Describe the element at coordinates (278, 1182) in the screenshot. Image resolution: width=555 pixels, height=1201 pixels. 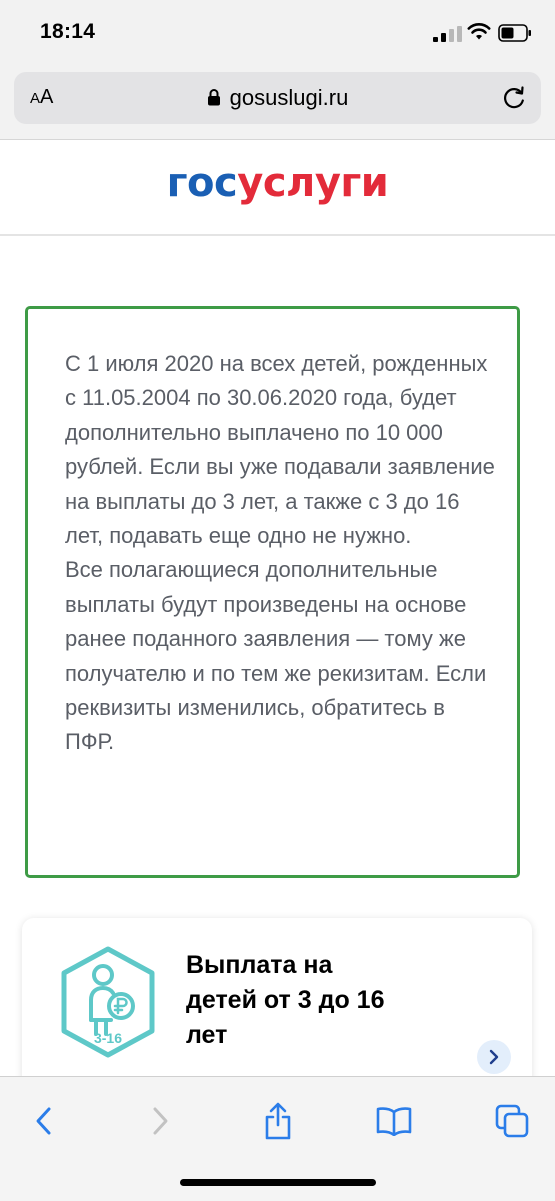
I see `home-indicator` at that location.